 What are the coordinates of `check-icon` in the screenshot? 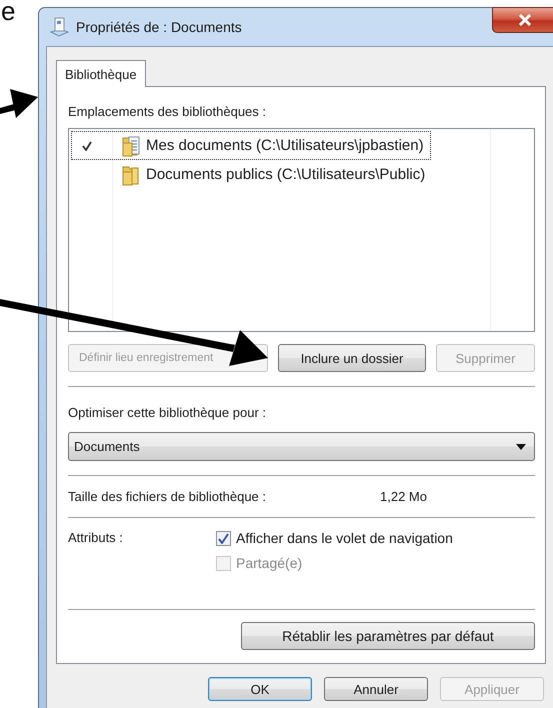 It's located at (223, 538).